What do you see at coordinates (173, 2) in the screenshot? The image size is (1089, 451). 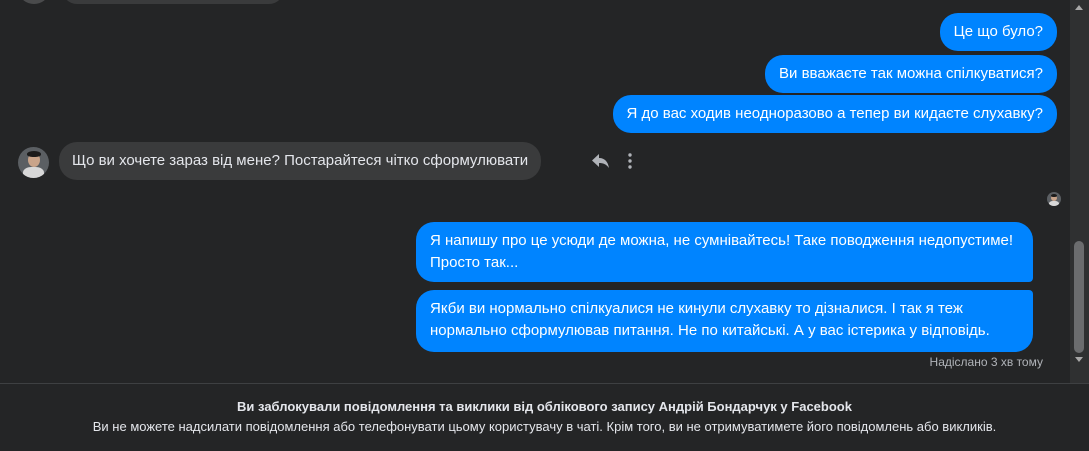 I see `message-bubble-incoming-previous` at bounding box center [173, 2].